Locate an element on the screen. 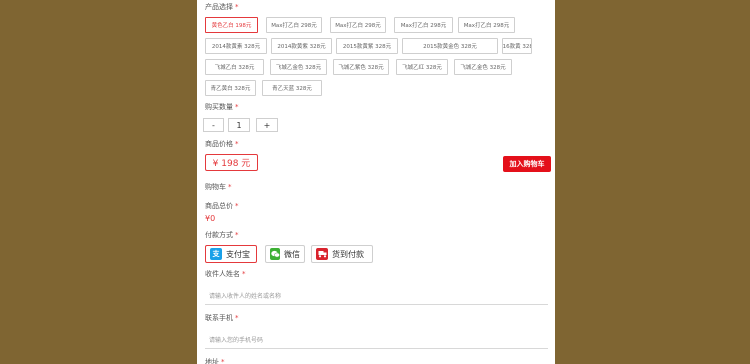 The width and height of the screenshot is (750, 364). product-option: 飞城乙白 328元 is located at coordinates (234, 67).